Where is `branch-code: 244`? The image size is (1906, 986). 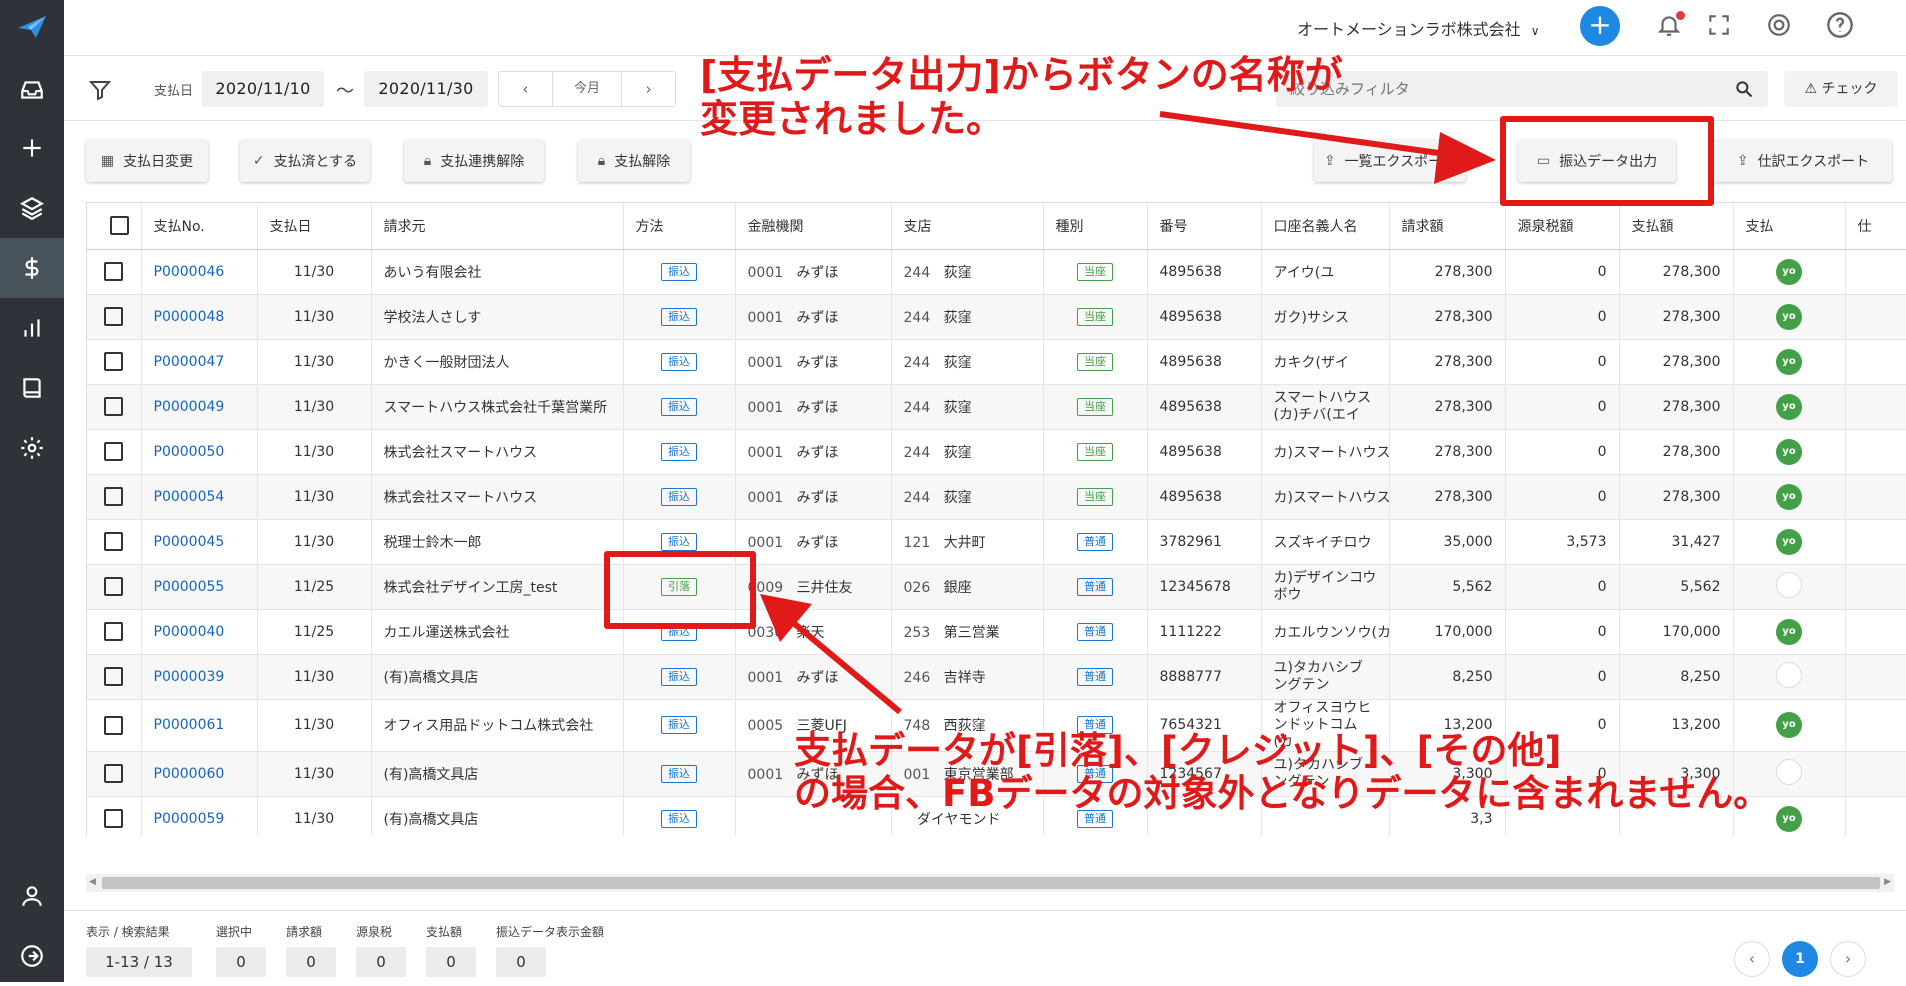
branch-code: 244 is located at coordinates (917, 497).